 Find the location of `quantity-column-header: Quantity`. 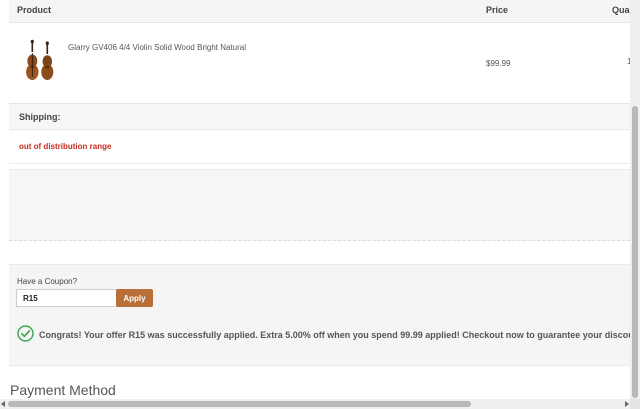

quantity-column-header: Quantity is located at coordinates (621, 10).